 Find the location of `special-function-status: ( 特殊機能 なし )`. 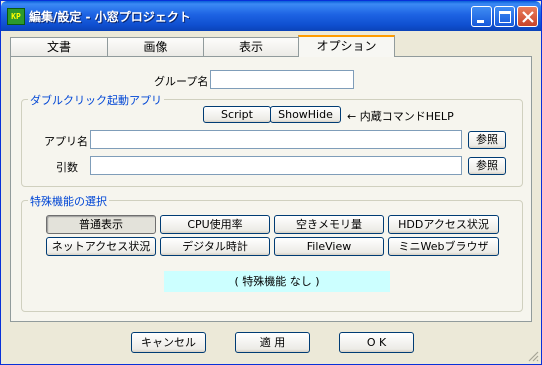

special-function-status: ( 特殊機能 なし ) is located at coordinates (277, 281).